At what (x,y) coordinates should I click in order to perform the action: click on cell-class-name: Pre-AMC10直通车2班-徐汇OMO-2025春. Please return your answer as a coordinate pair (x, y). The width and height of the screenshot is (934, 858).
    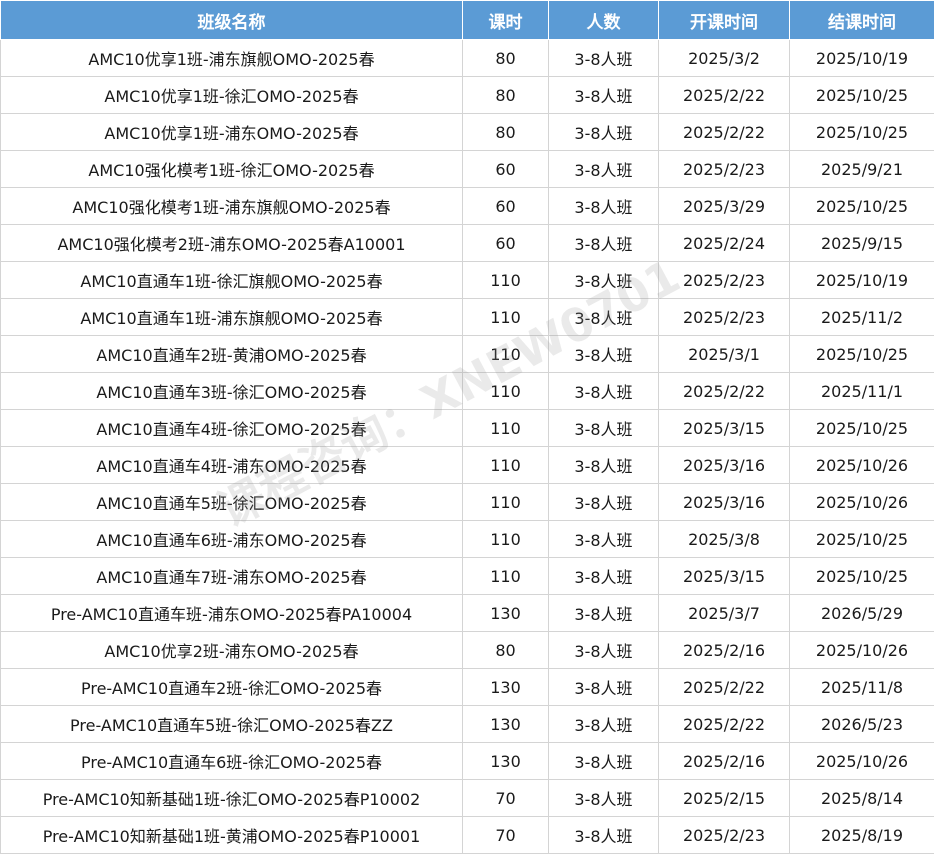
    Looking at the image, I should click on (231, 687).